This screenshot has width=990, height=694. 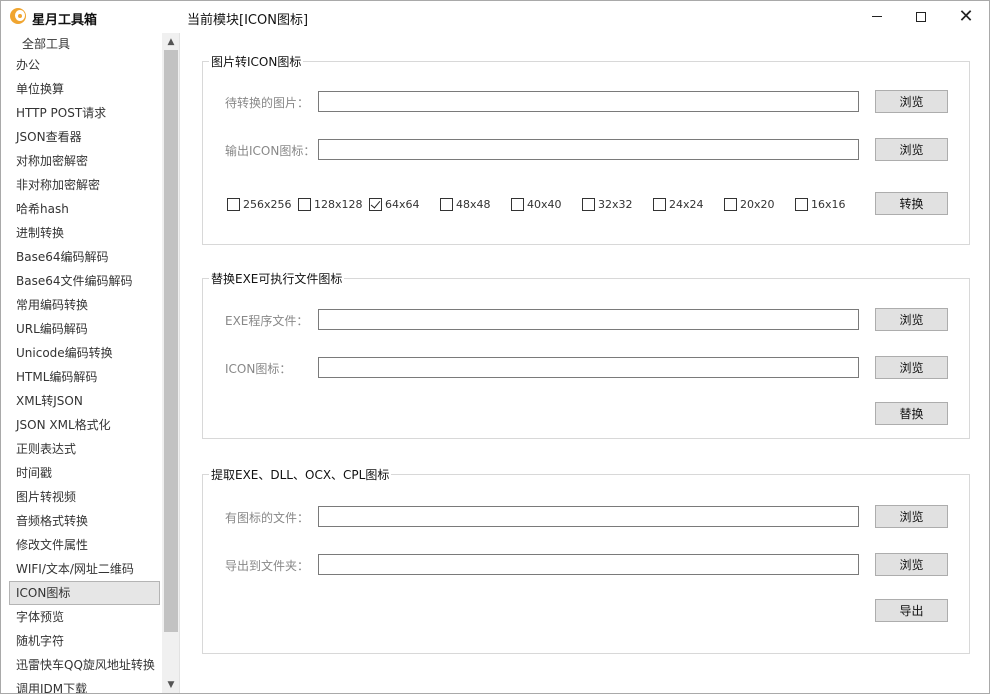 I want to click on browse-file-button: 浏览, so click(x=911, y=516).